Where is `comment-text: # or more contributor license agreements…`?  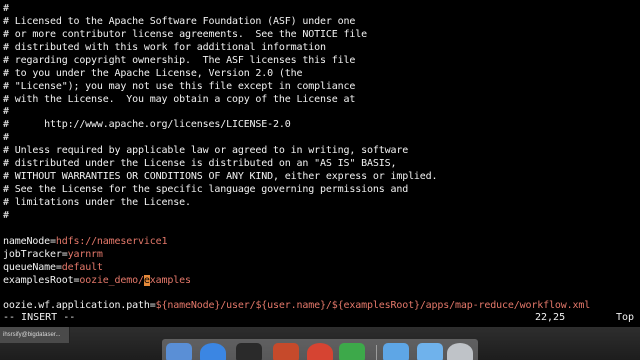 comment-text: # or more contributor license agreements… is located at coordinates (185, 34).